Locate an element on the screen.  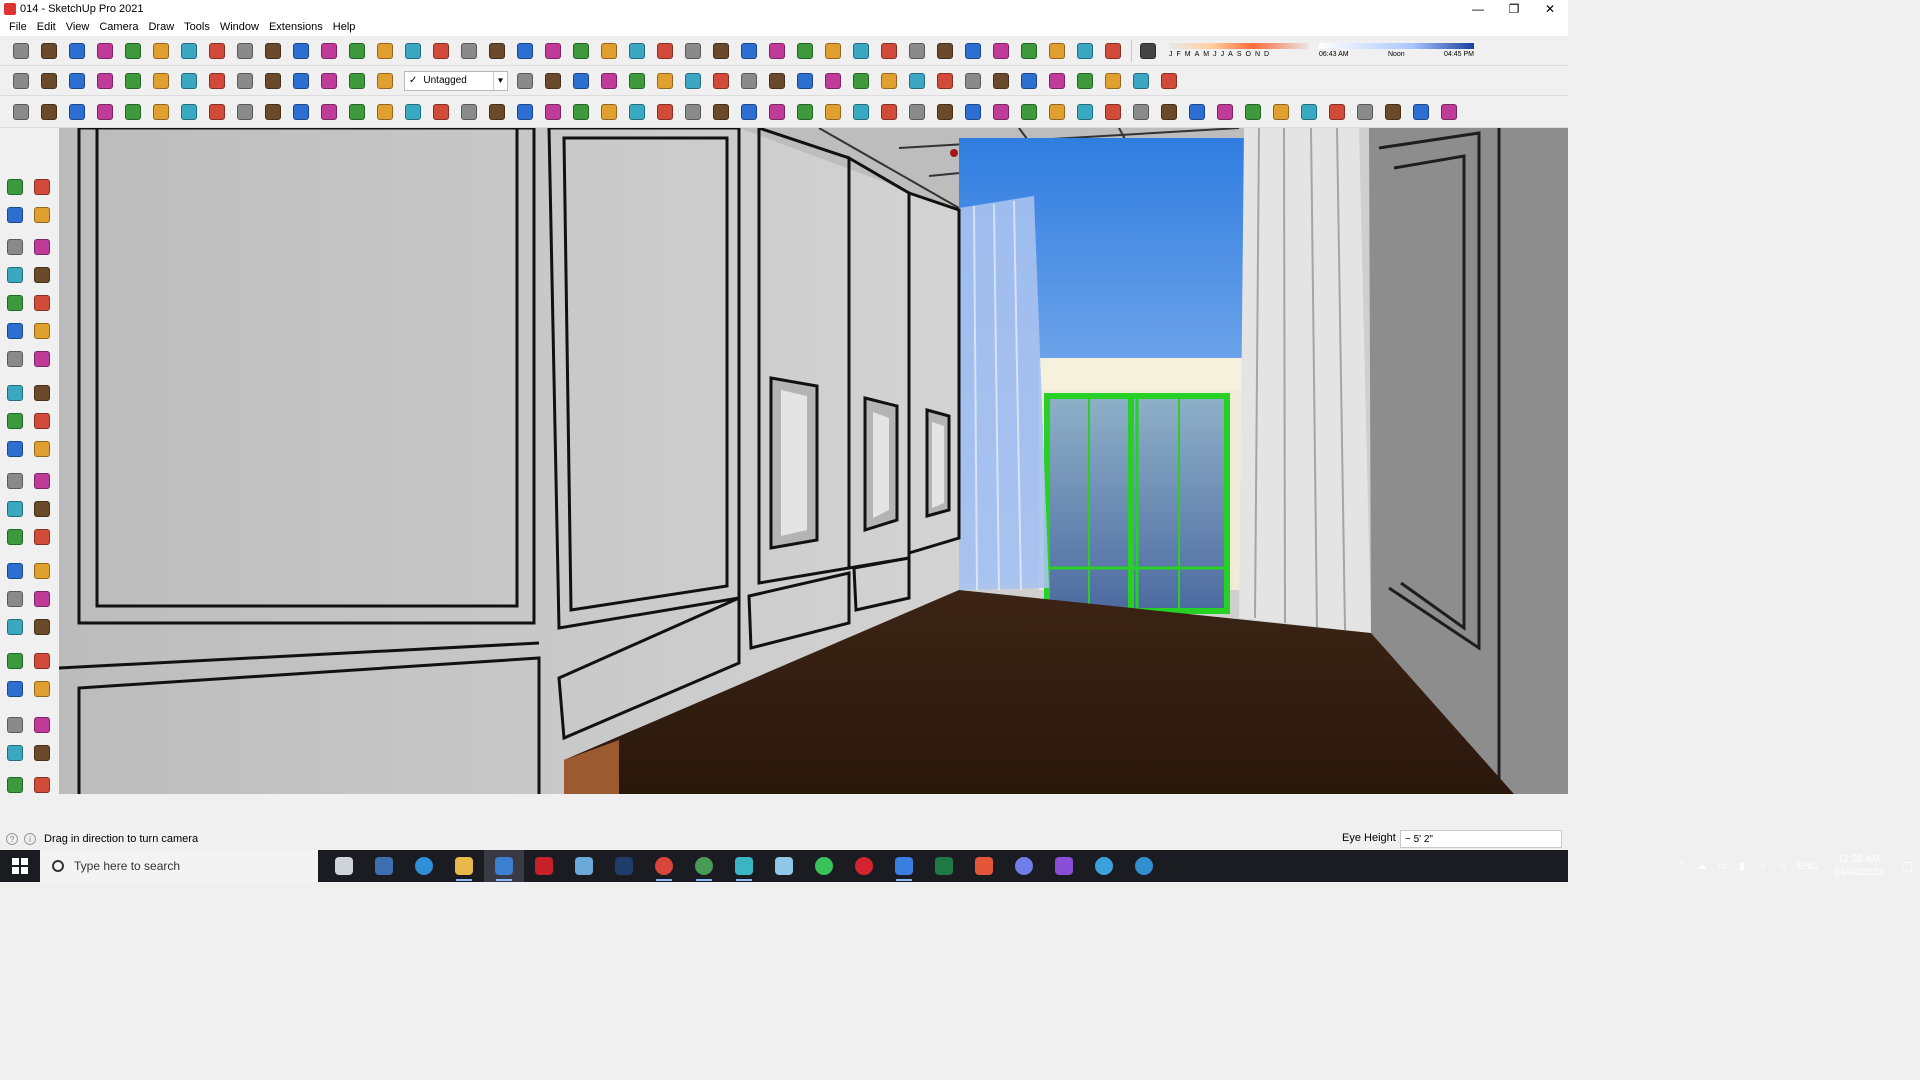
menu-edit: Edit is located at coordinates (46, 27).